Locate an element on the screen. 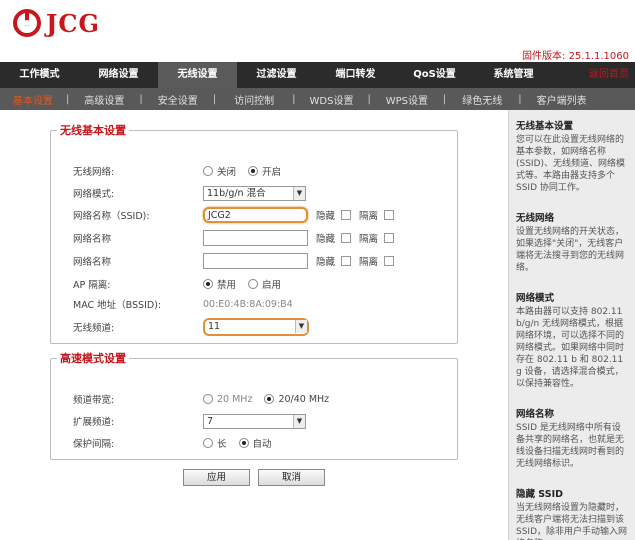 This screenshot has width=635, height=540. guard-interval-label: 保护间隔: is located at coordinates (94, 444).